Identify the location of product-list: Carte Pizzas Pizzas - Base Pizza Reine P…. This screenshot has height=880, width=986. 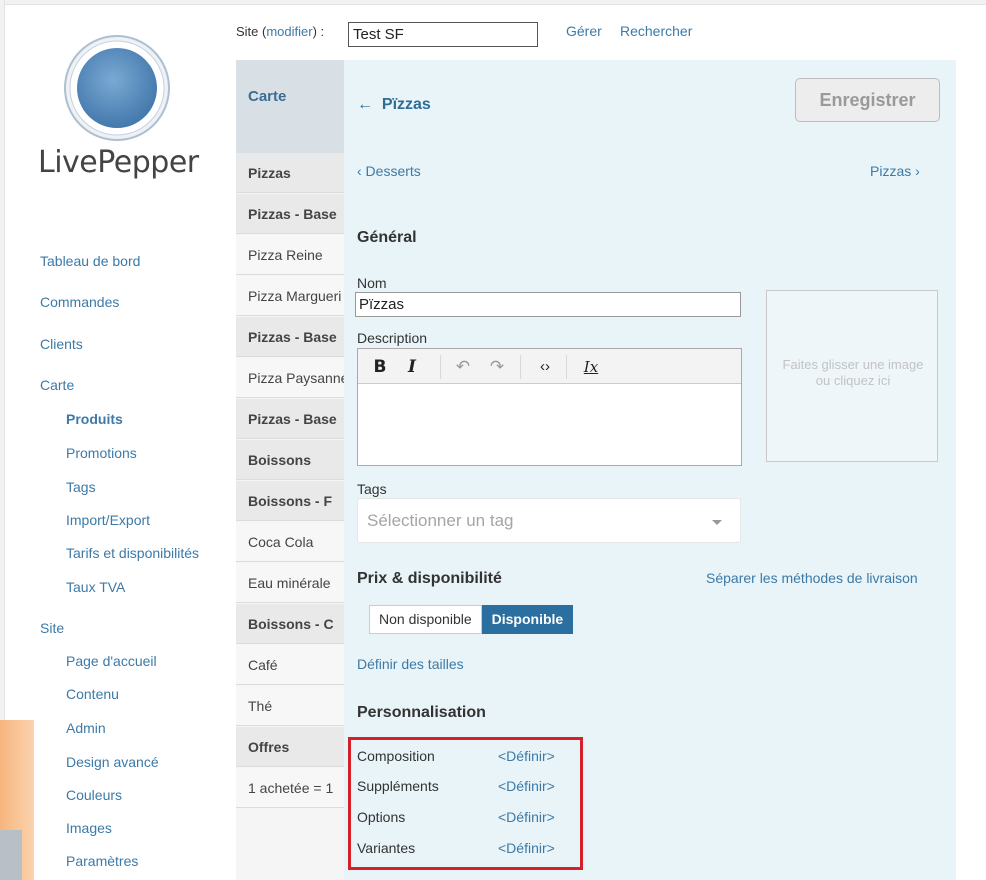
(290, 470).